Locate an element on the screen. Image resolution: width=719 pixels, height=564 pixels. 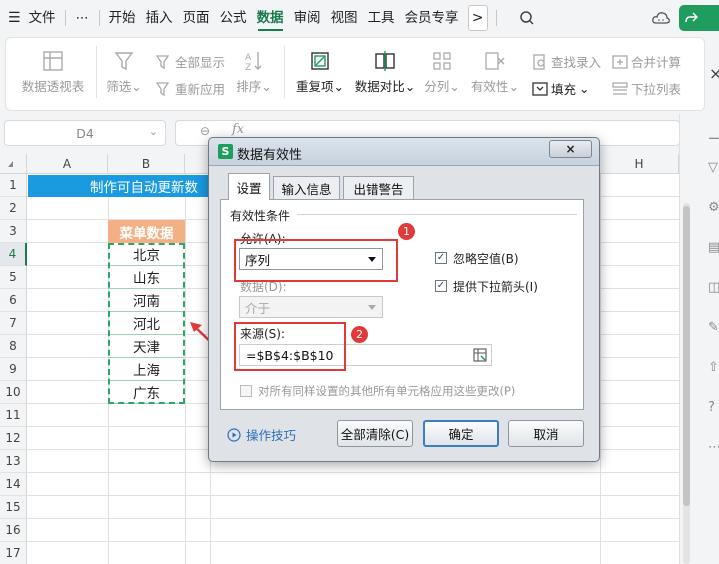
data-cell: 山东 is located at coordinates (146, 277).